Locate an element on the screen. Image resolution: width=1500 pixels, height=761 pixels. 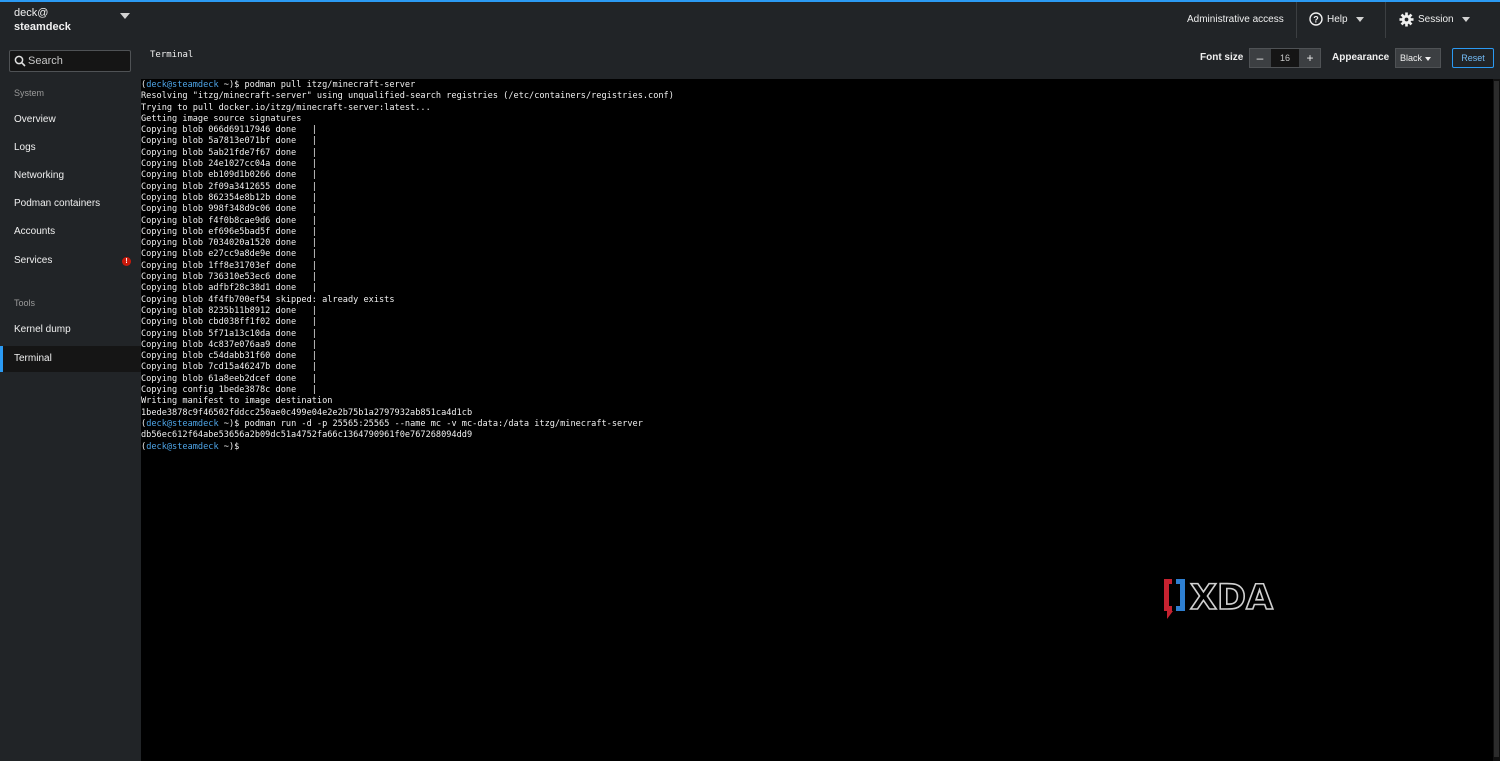
terminal-text: Copying blob 5f71a13c10da done | is located at coordinates (229, 333).